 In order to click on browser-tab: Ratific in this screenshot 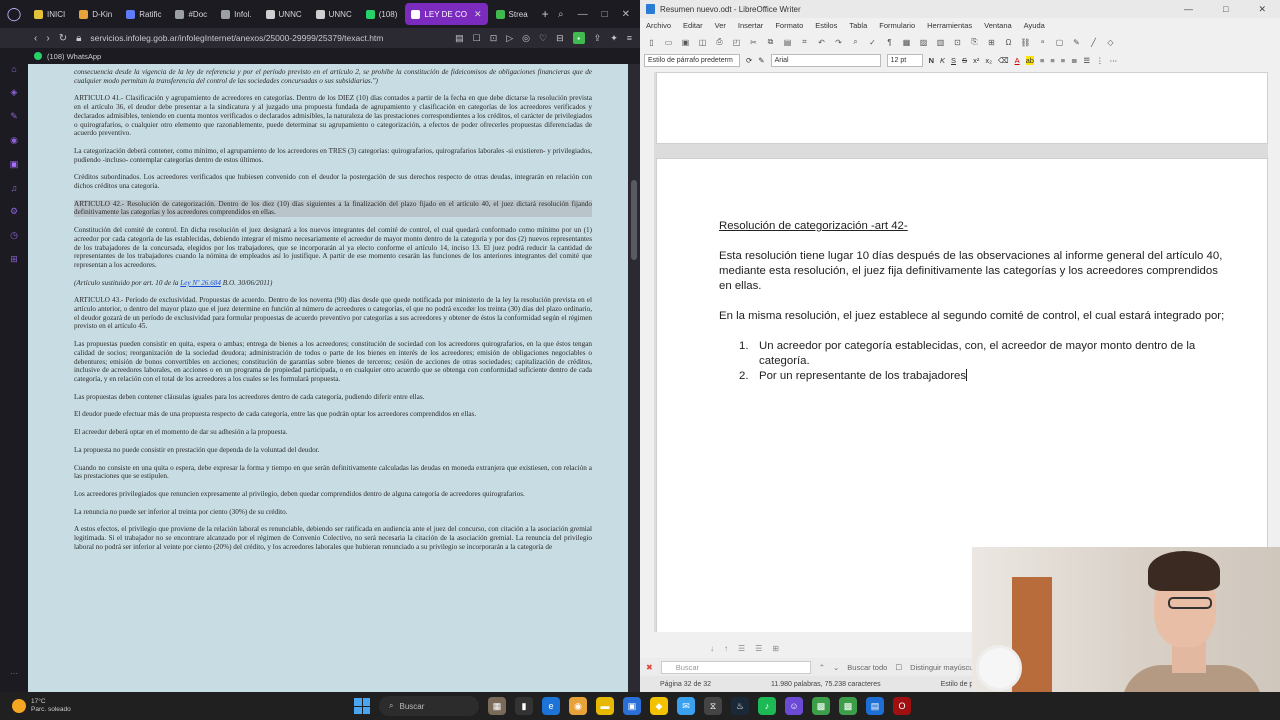, I will do `click(143, 14)`.